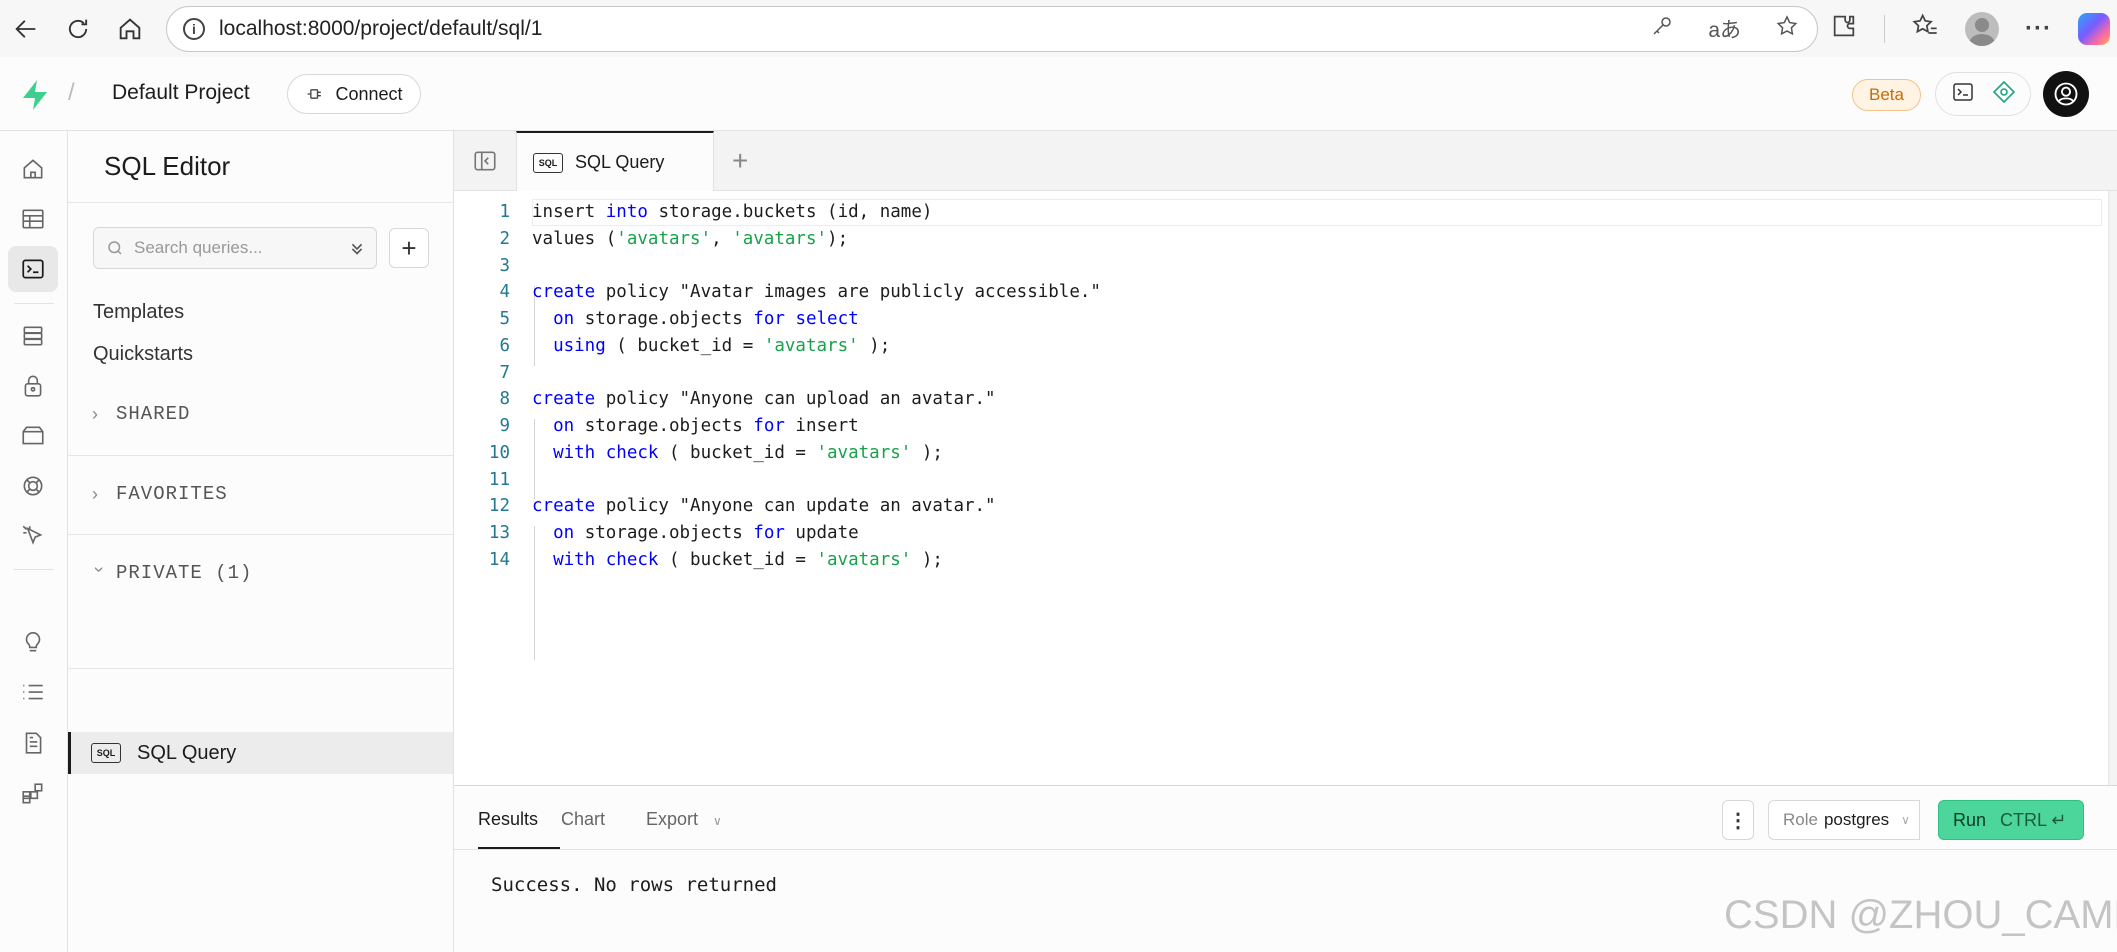 This screenshot has width=2117, height=952. Describe the element at coordinates (2033, 819) in the screenshot. I see `run-shortcut: CTRL ↵` at that location.